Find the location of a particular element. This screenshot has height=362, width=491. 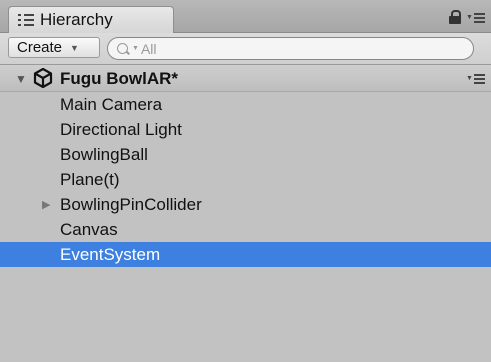

lock-icon is located at coordinates (455, 17).